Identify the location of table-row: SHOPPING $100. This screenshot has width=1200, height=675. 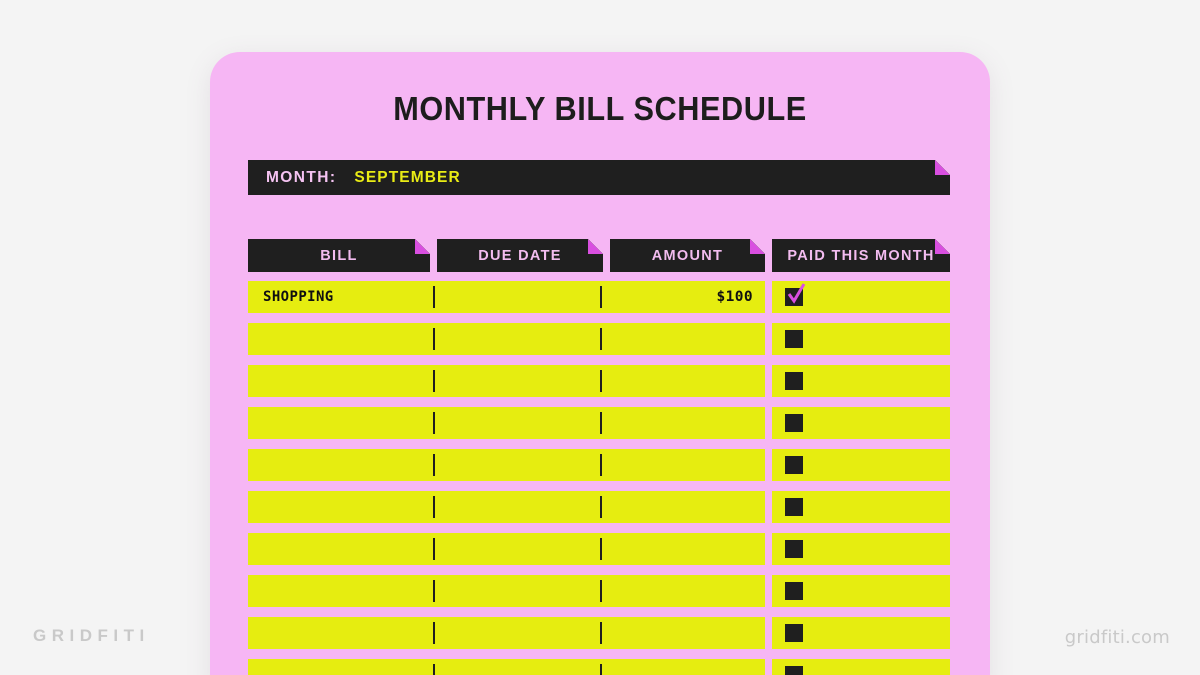
(506, 297).